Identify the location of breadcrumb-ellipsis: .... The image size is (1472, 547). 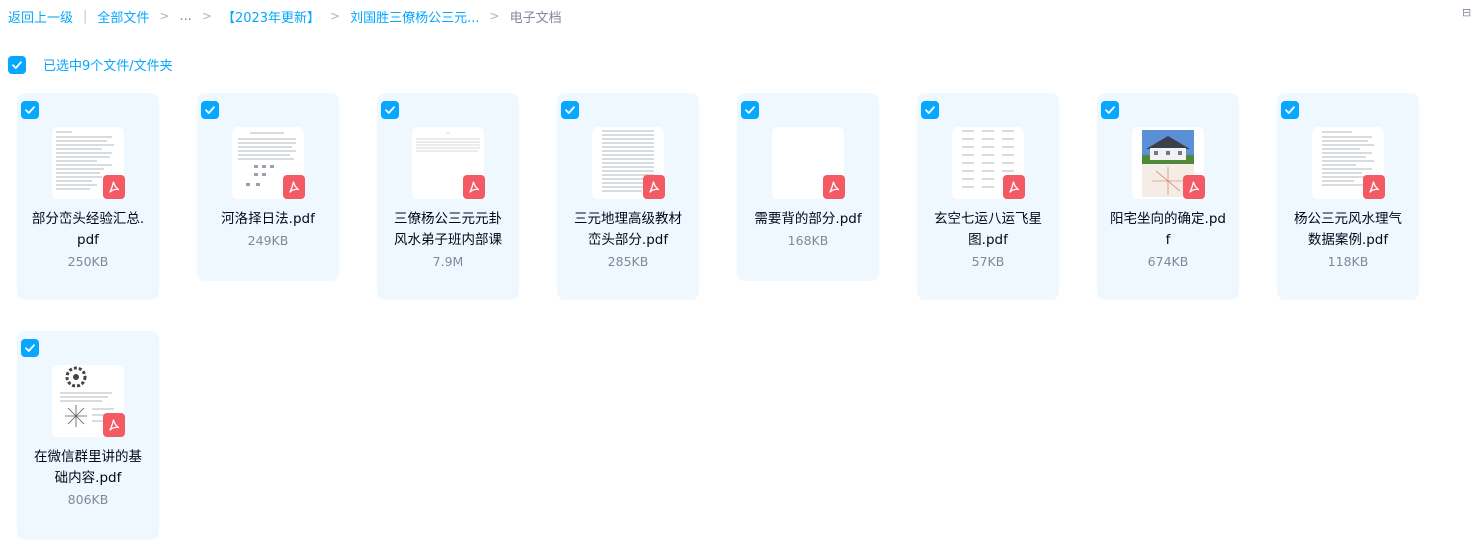
(185, 16).